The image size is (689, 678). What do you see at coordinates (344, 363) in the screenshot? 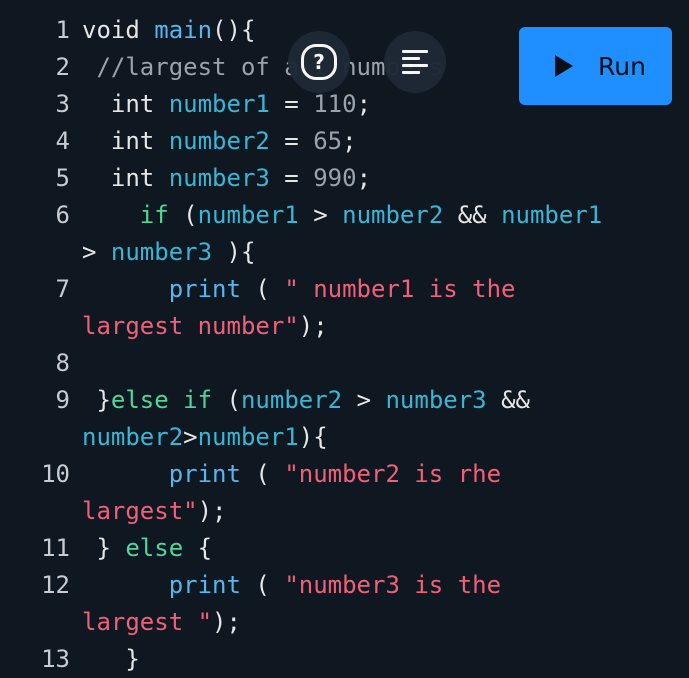
I see `code-line: 8` at bounding box center [344, 363].